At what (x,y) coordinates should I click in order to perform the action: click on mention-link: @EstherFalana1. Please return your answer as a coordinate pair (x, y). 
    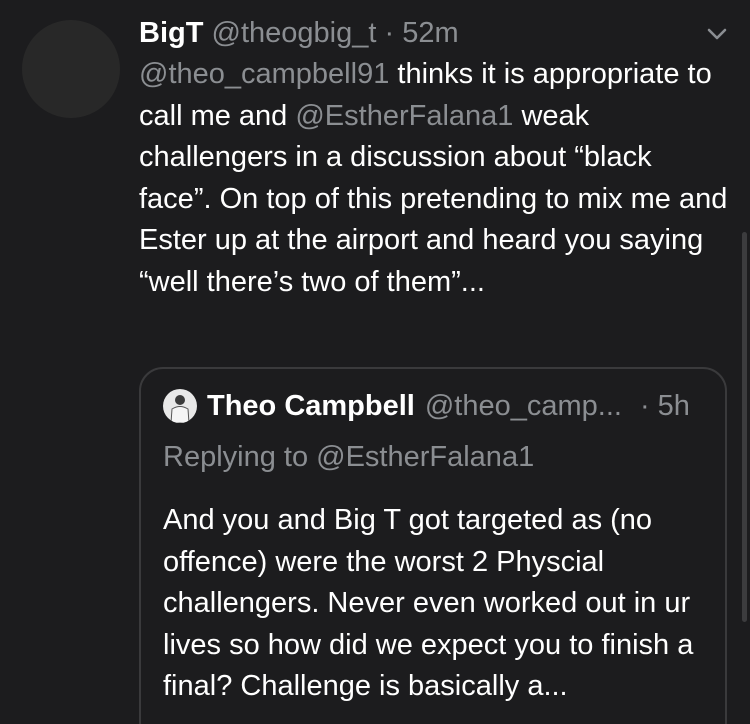
    Looking at the image, I should click on (404, 116).